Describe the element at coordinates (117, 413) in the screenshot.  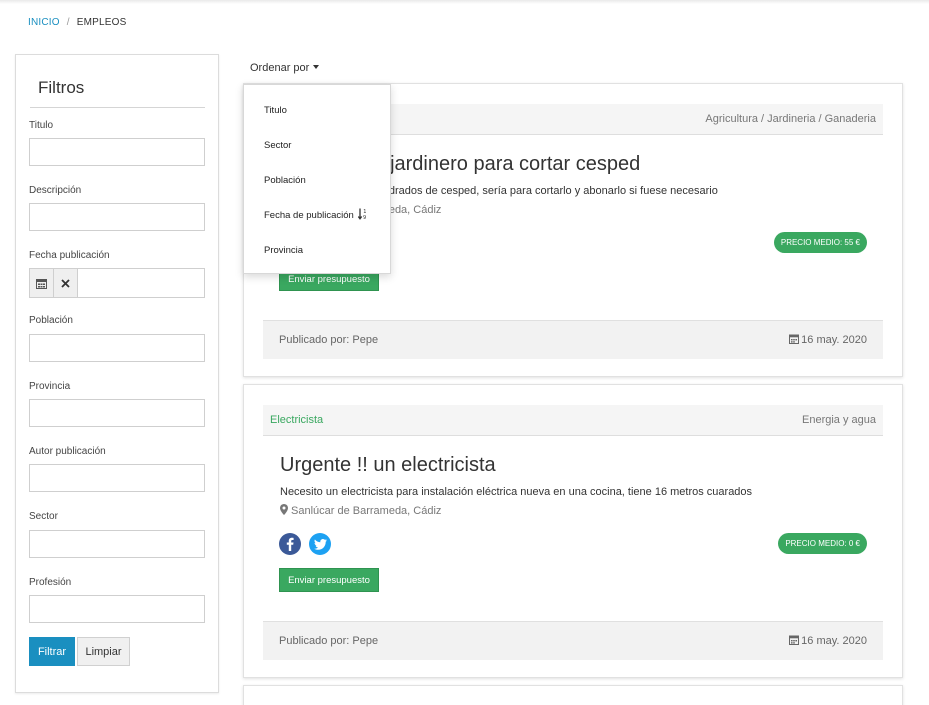
I see `province-filter-input` at that location.